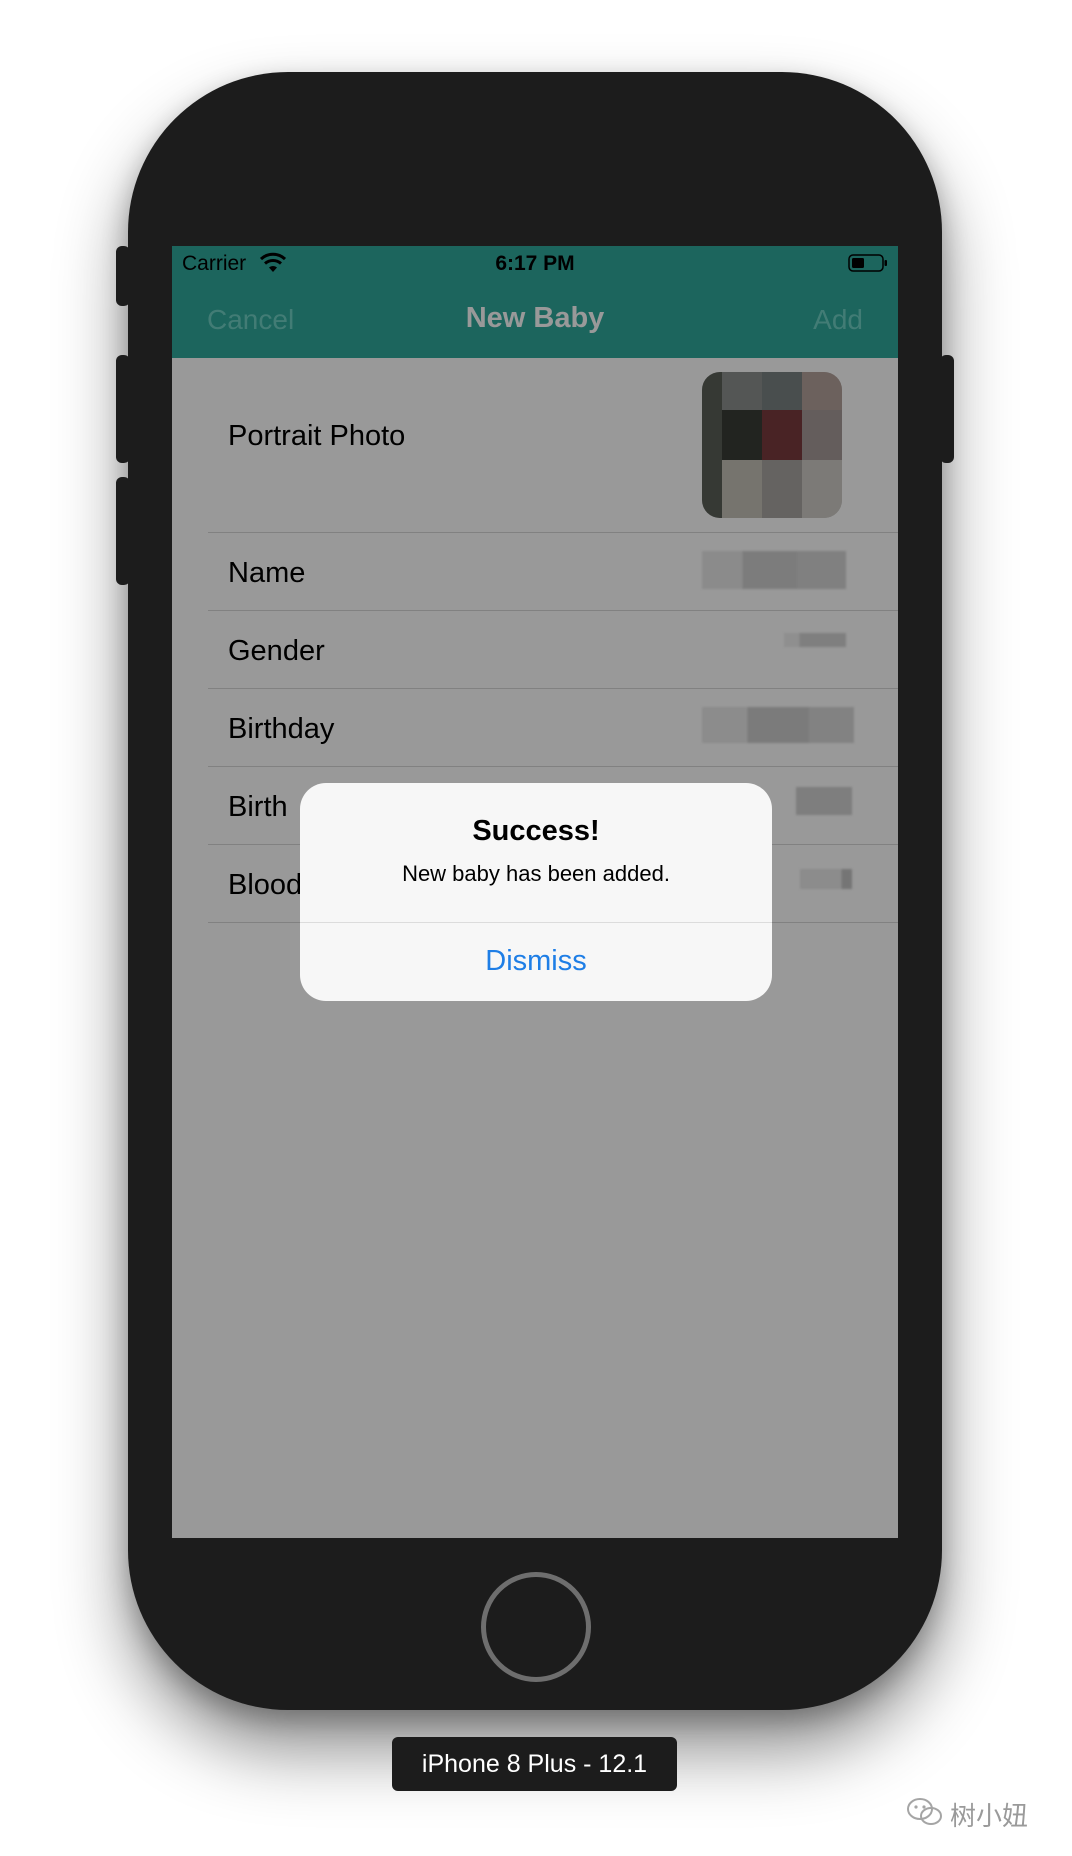  I want to click on volume-up-button, so click(123, 409).